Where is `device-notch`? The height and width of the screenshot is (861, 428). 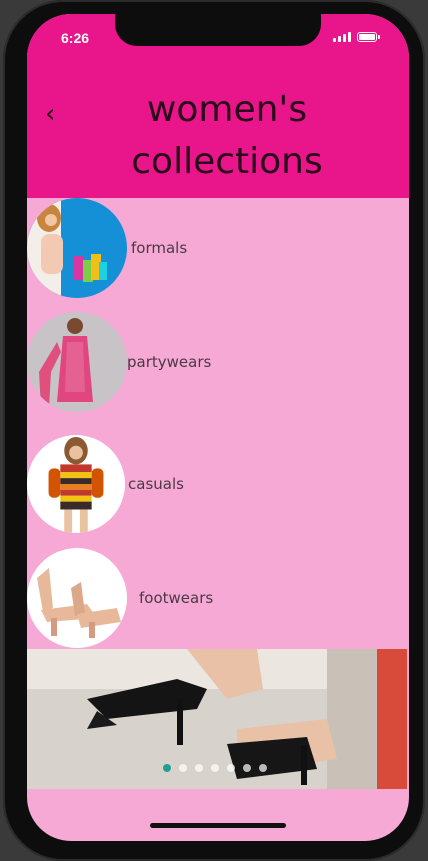
device-notch is located at coordinates (218, 30).